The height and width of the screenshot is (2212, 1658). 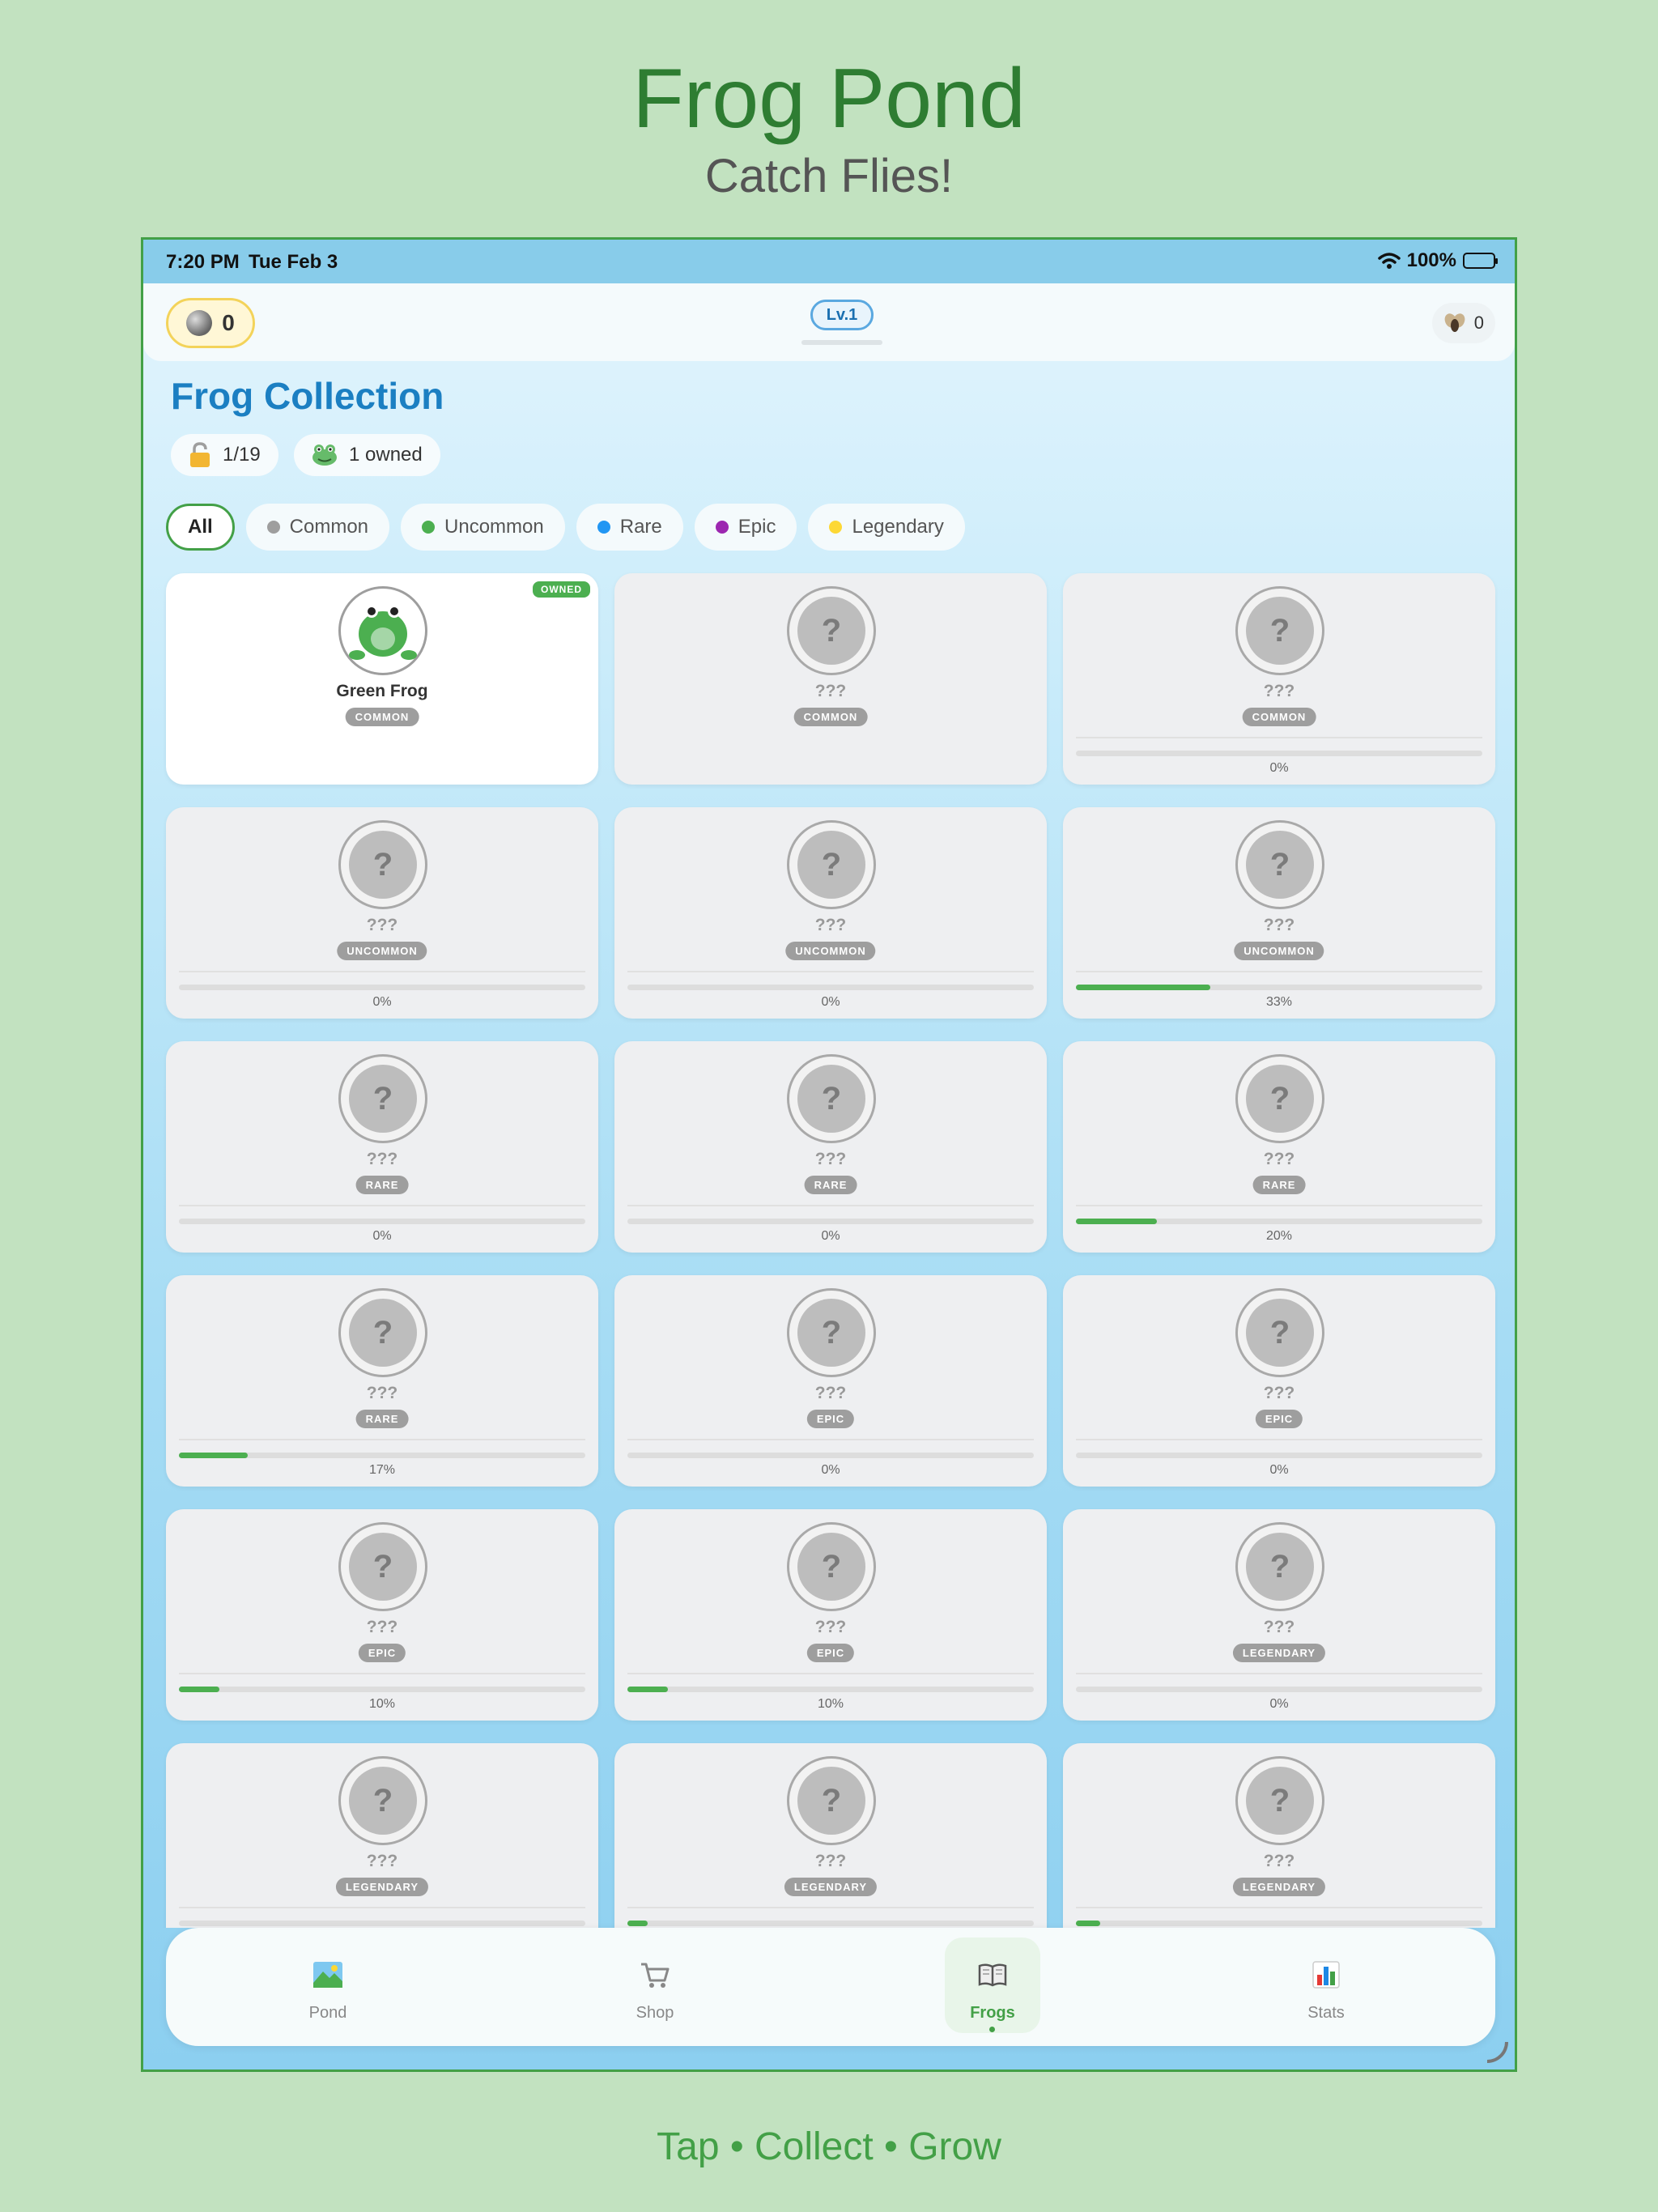 I want to click on frog-card-locked: ???? UNCOMMON 33%, so click(x=1279, y=913).